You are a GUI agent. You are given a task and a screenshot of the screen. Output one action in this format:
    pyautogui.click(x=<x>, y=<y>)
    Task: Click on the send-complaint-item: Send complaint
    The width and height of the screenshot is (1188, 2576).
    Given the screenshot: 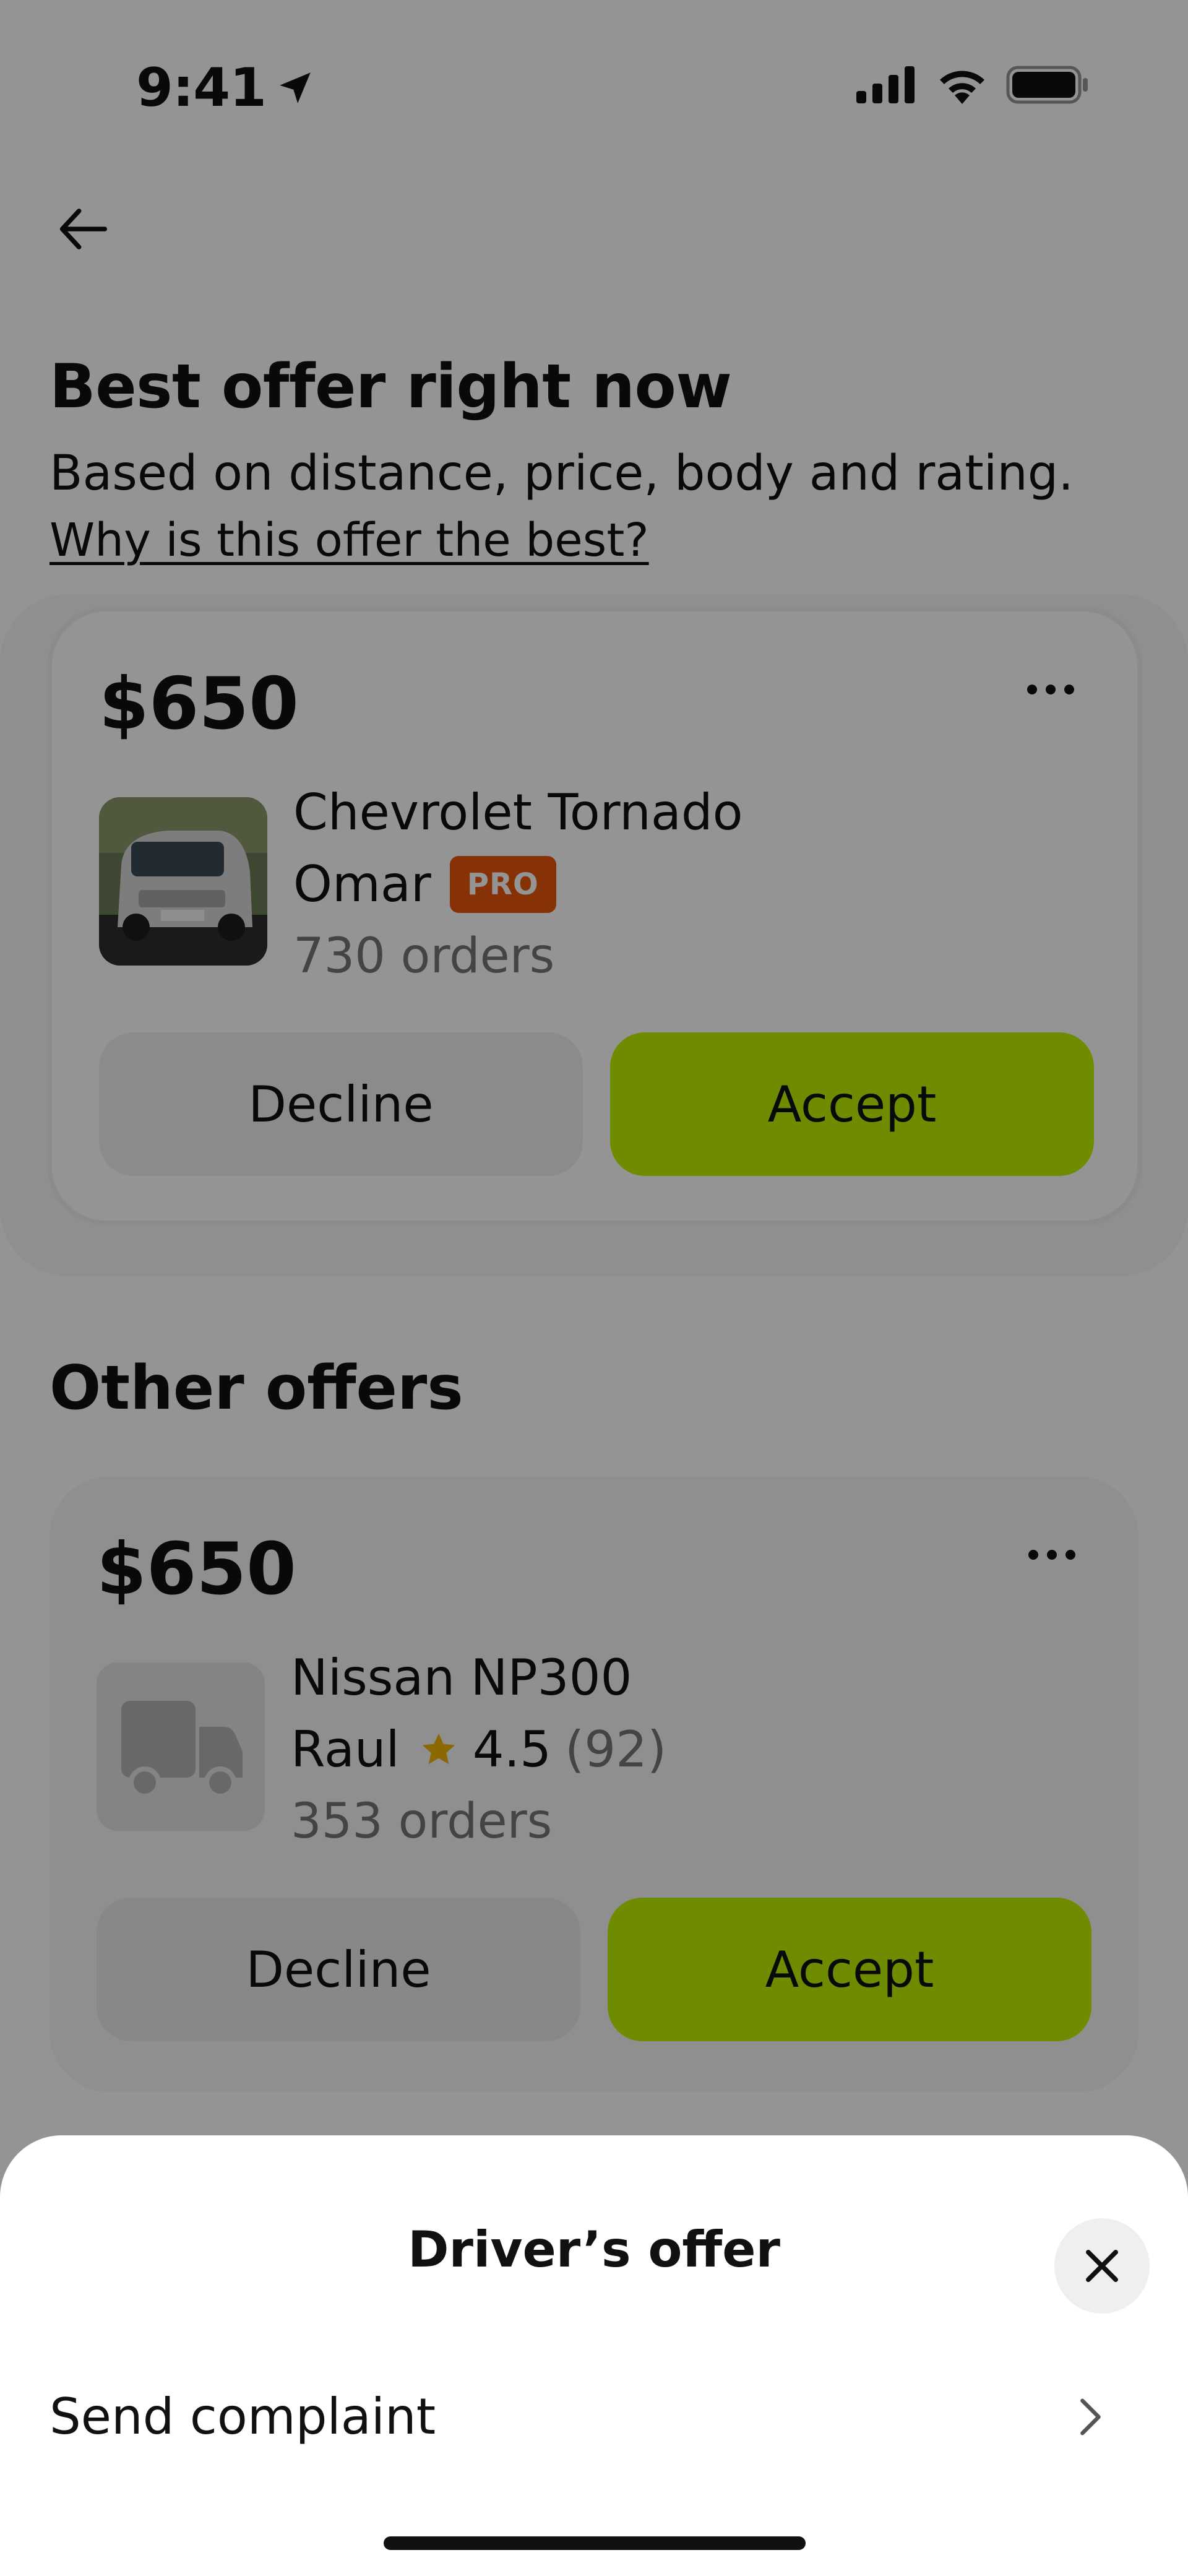 What is the action you would take?
    pyautogui.click(x=594, y=2420)
    